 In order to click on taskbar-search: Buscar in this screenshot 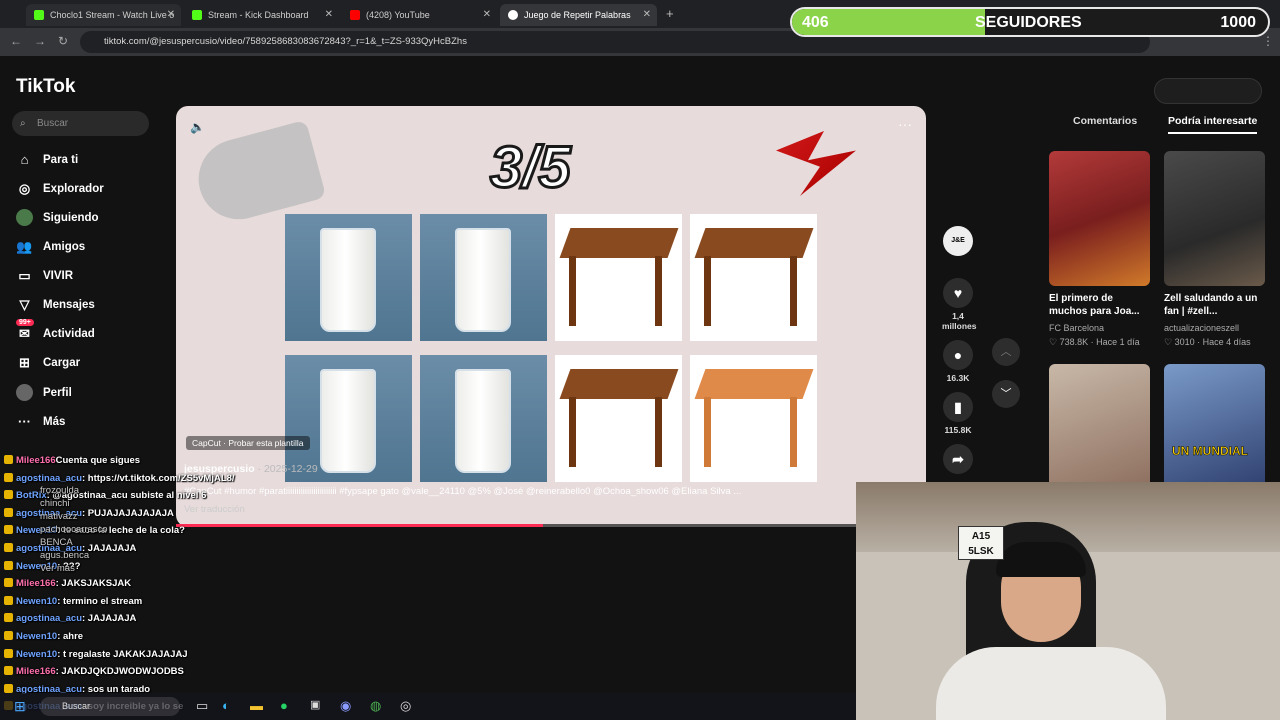, I will do `click(110, 706)`.